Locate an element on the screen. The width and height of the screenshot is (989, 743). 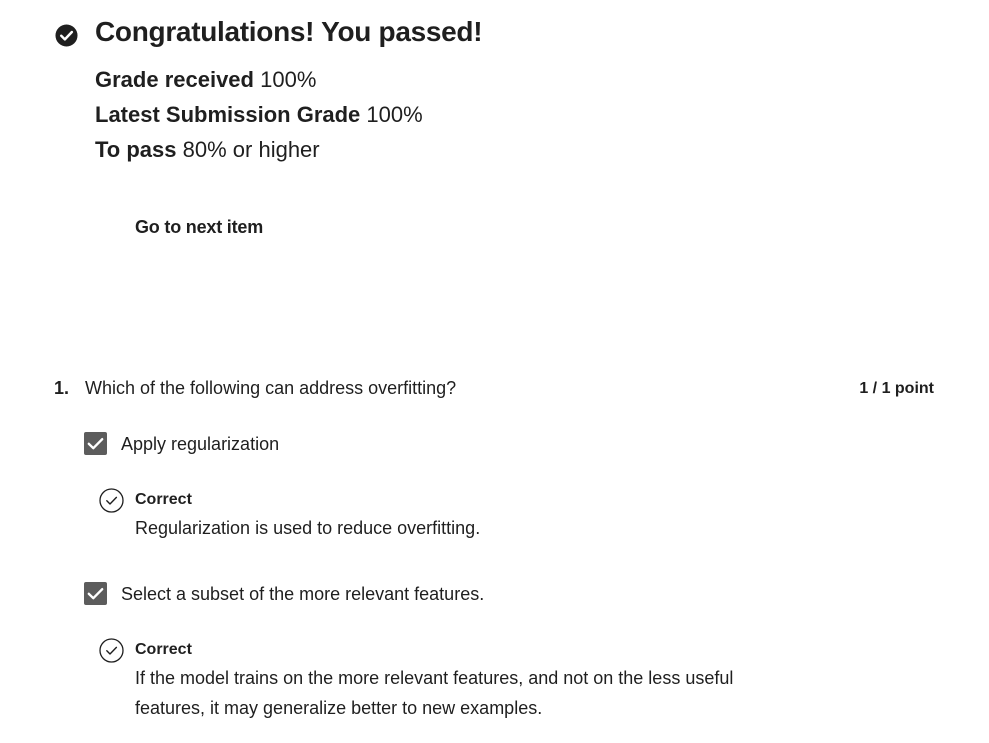
option-1-feedback-title: Correct is located at coordinates (163, 499).